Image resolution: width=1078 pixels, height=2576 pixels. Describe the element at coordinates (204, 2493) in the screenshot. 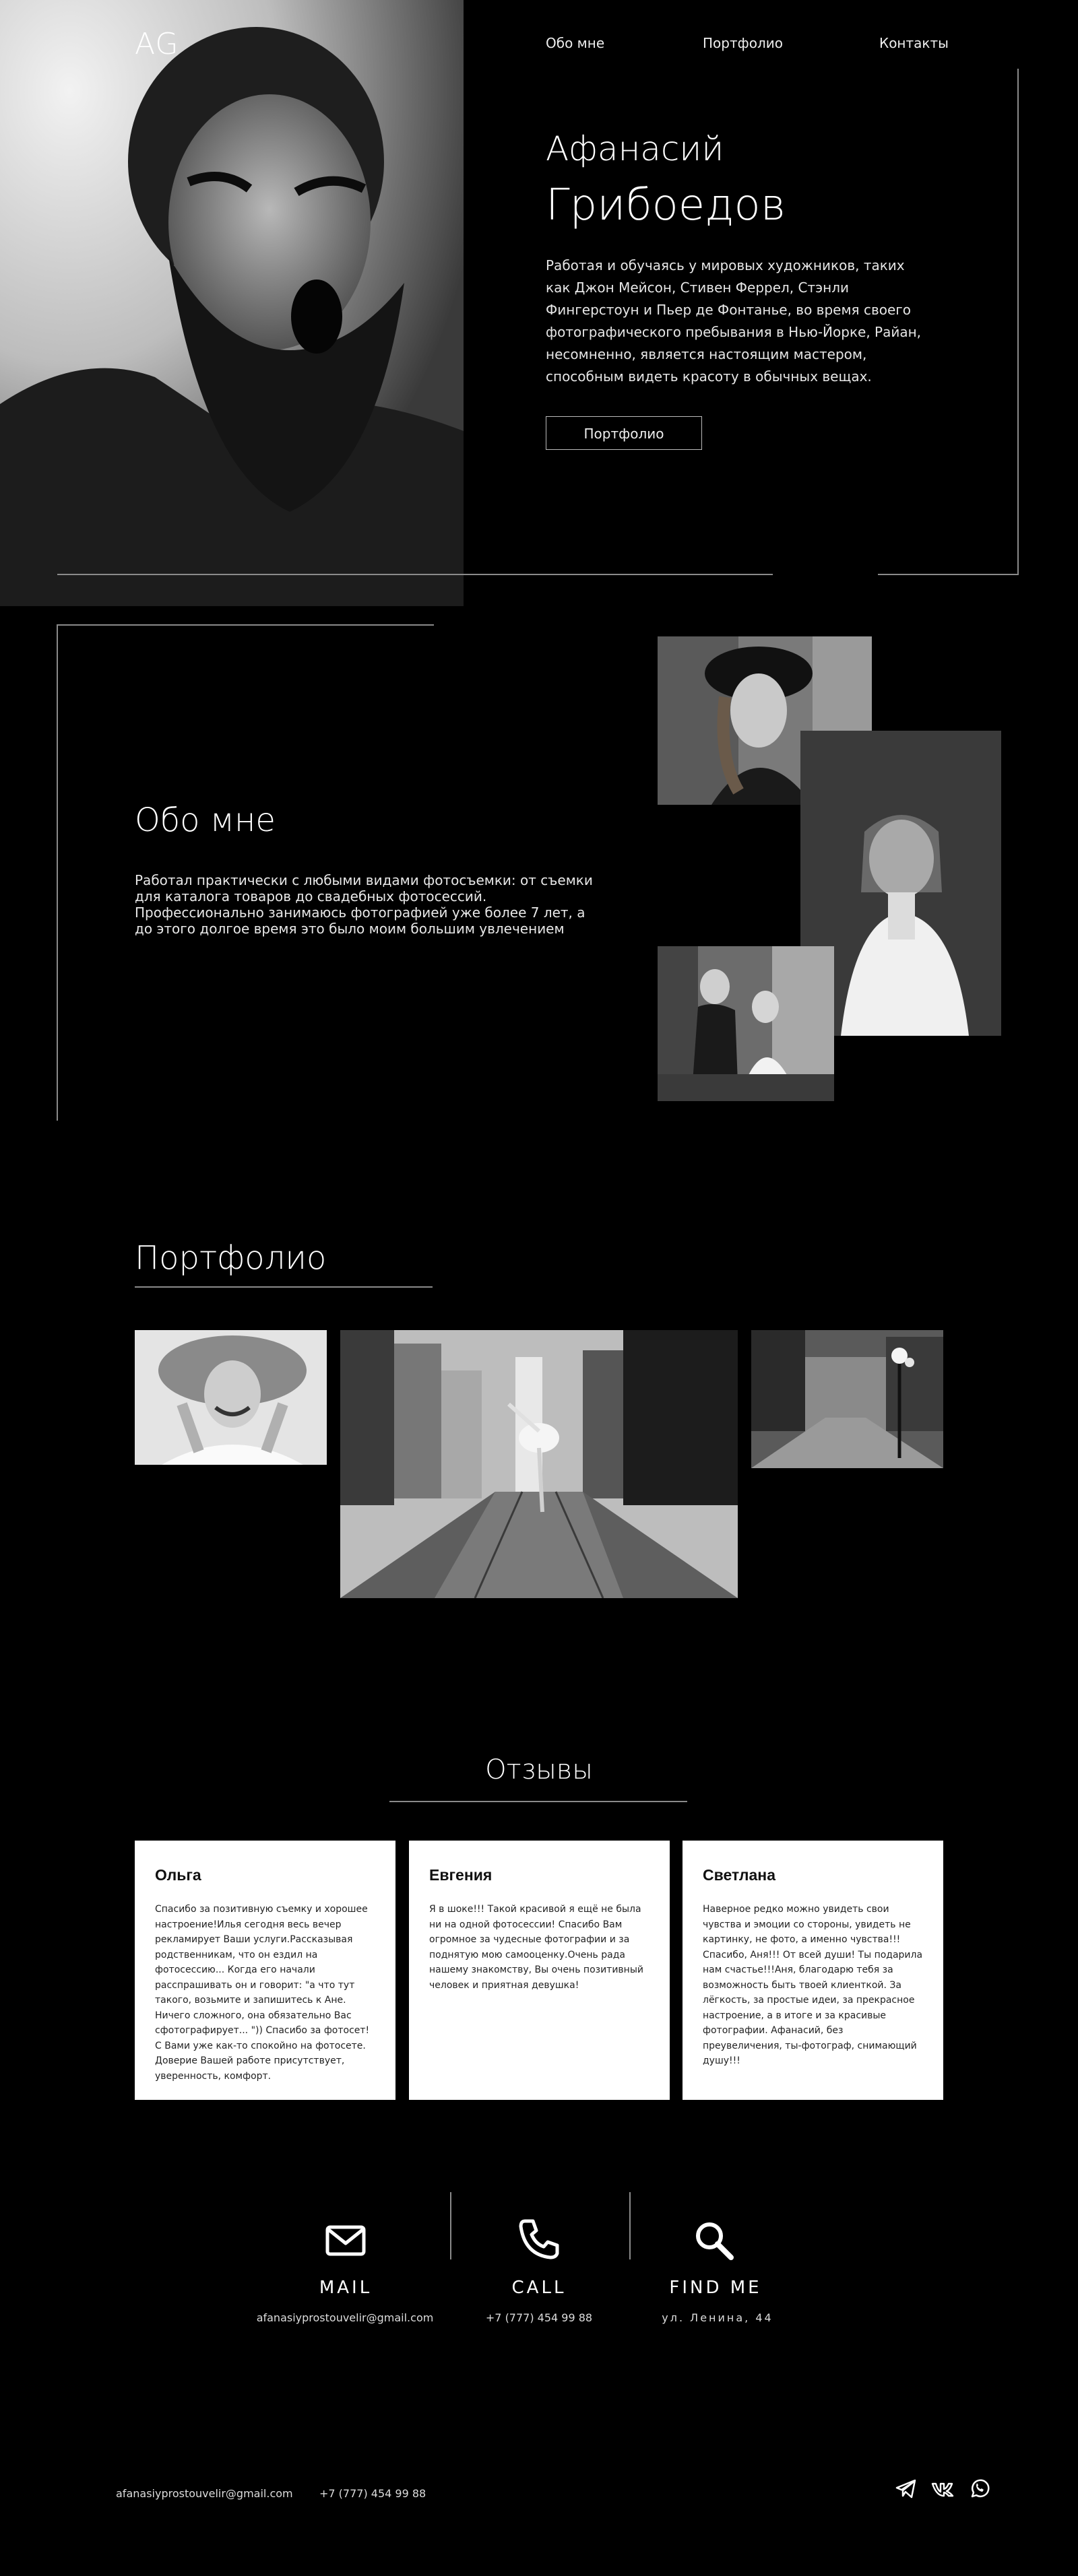

I see `footer-email: afanasiyprostouvelir@gmail.com` at that location.